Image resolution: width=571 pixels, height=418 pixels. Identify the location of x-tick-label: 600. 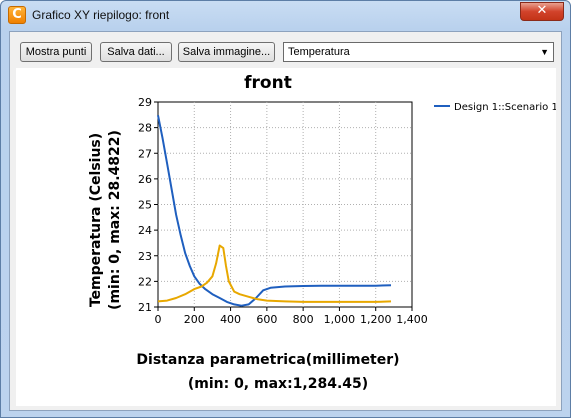
(266, 319).